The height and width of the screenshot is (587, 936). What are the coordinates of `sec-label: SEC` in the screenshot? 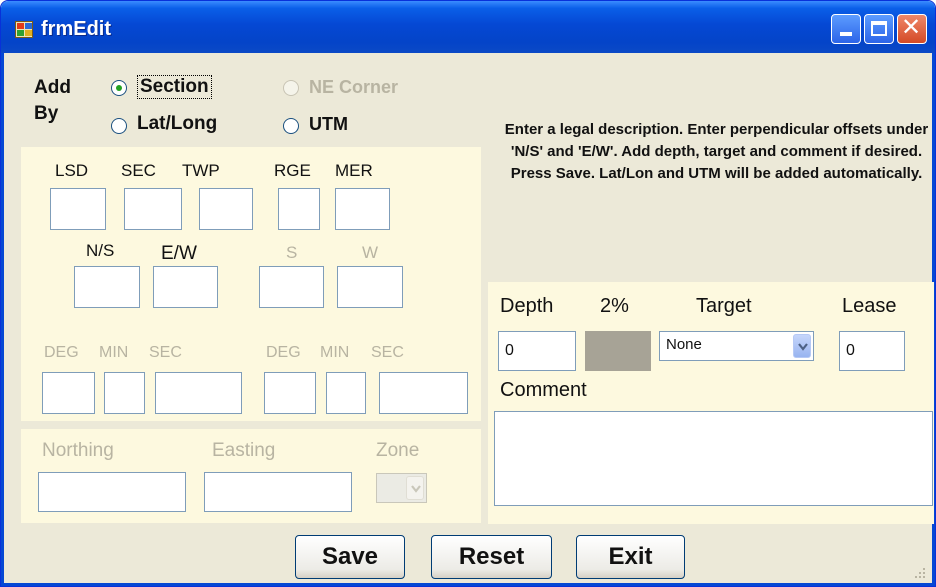 It's located at (138, 170).